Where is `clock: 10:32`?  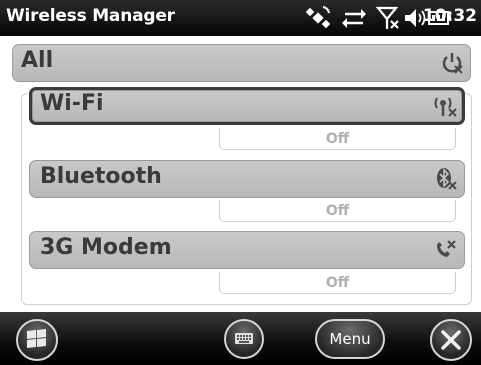
clock: 10:32 is located at coordinates (450, 16).